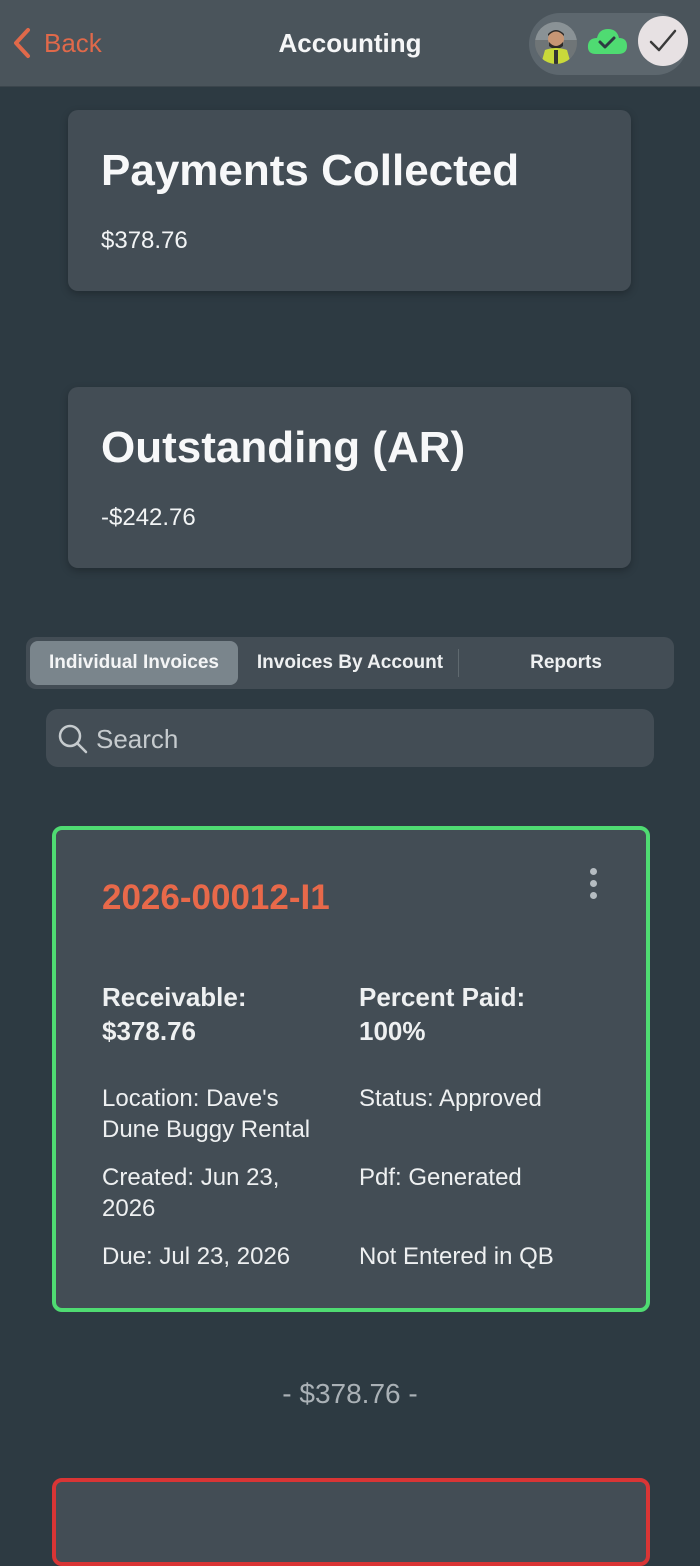 This screenshot has width=700, height=1566. What do you see at coordinates (607, 43) in the screenshot?
I see `cloud-check-icon` at bounding box center [607, 43].